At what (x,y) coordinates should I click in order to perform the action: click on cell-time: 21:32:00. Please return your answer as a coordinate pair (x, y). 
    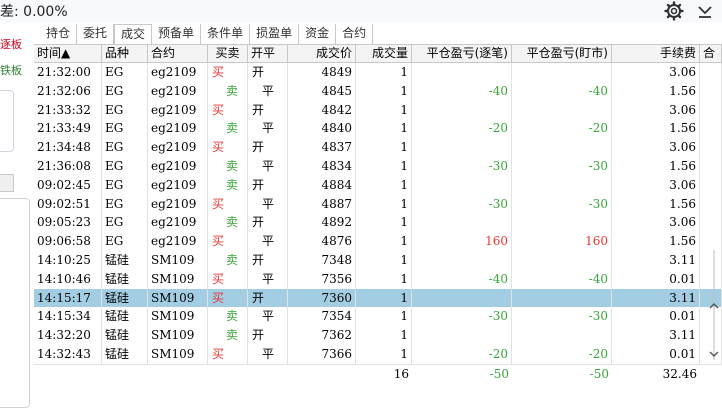
    Looking at the image, I should click on (68, 72).